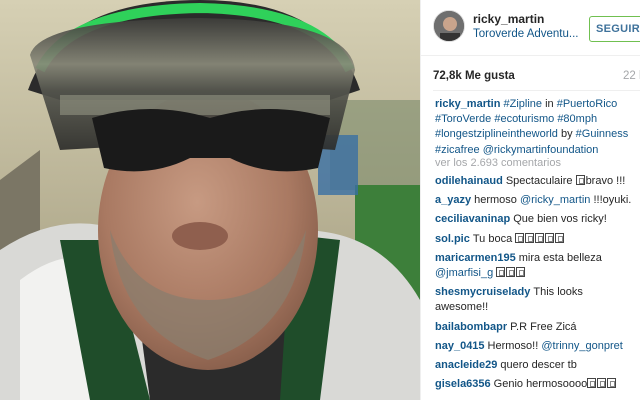 The height and width of the screenshot is (400, 640). I want to click on hashtag-link: #PuertoRico, so click(587, 104).